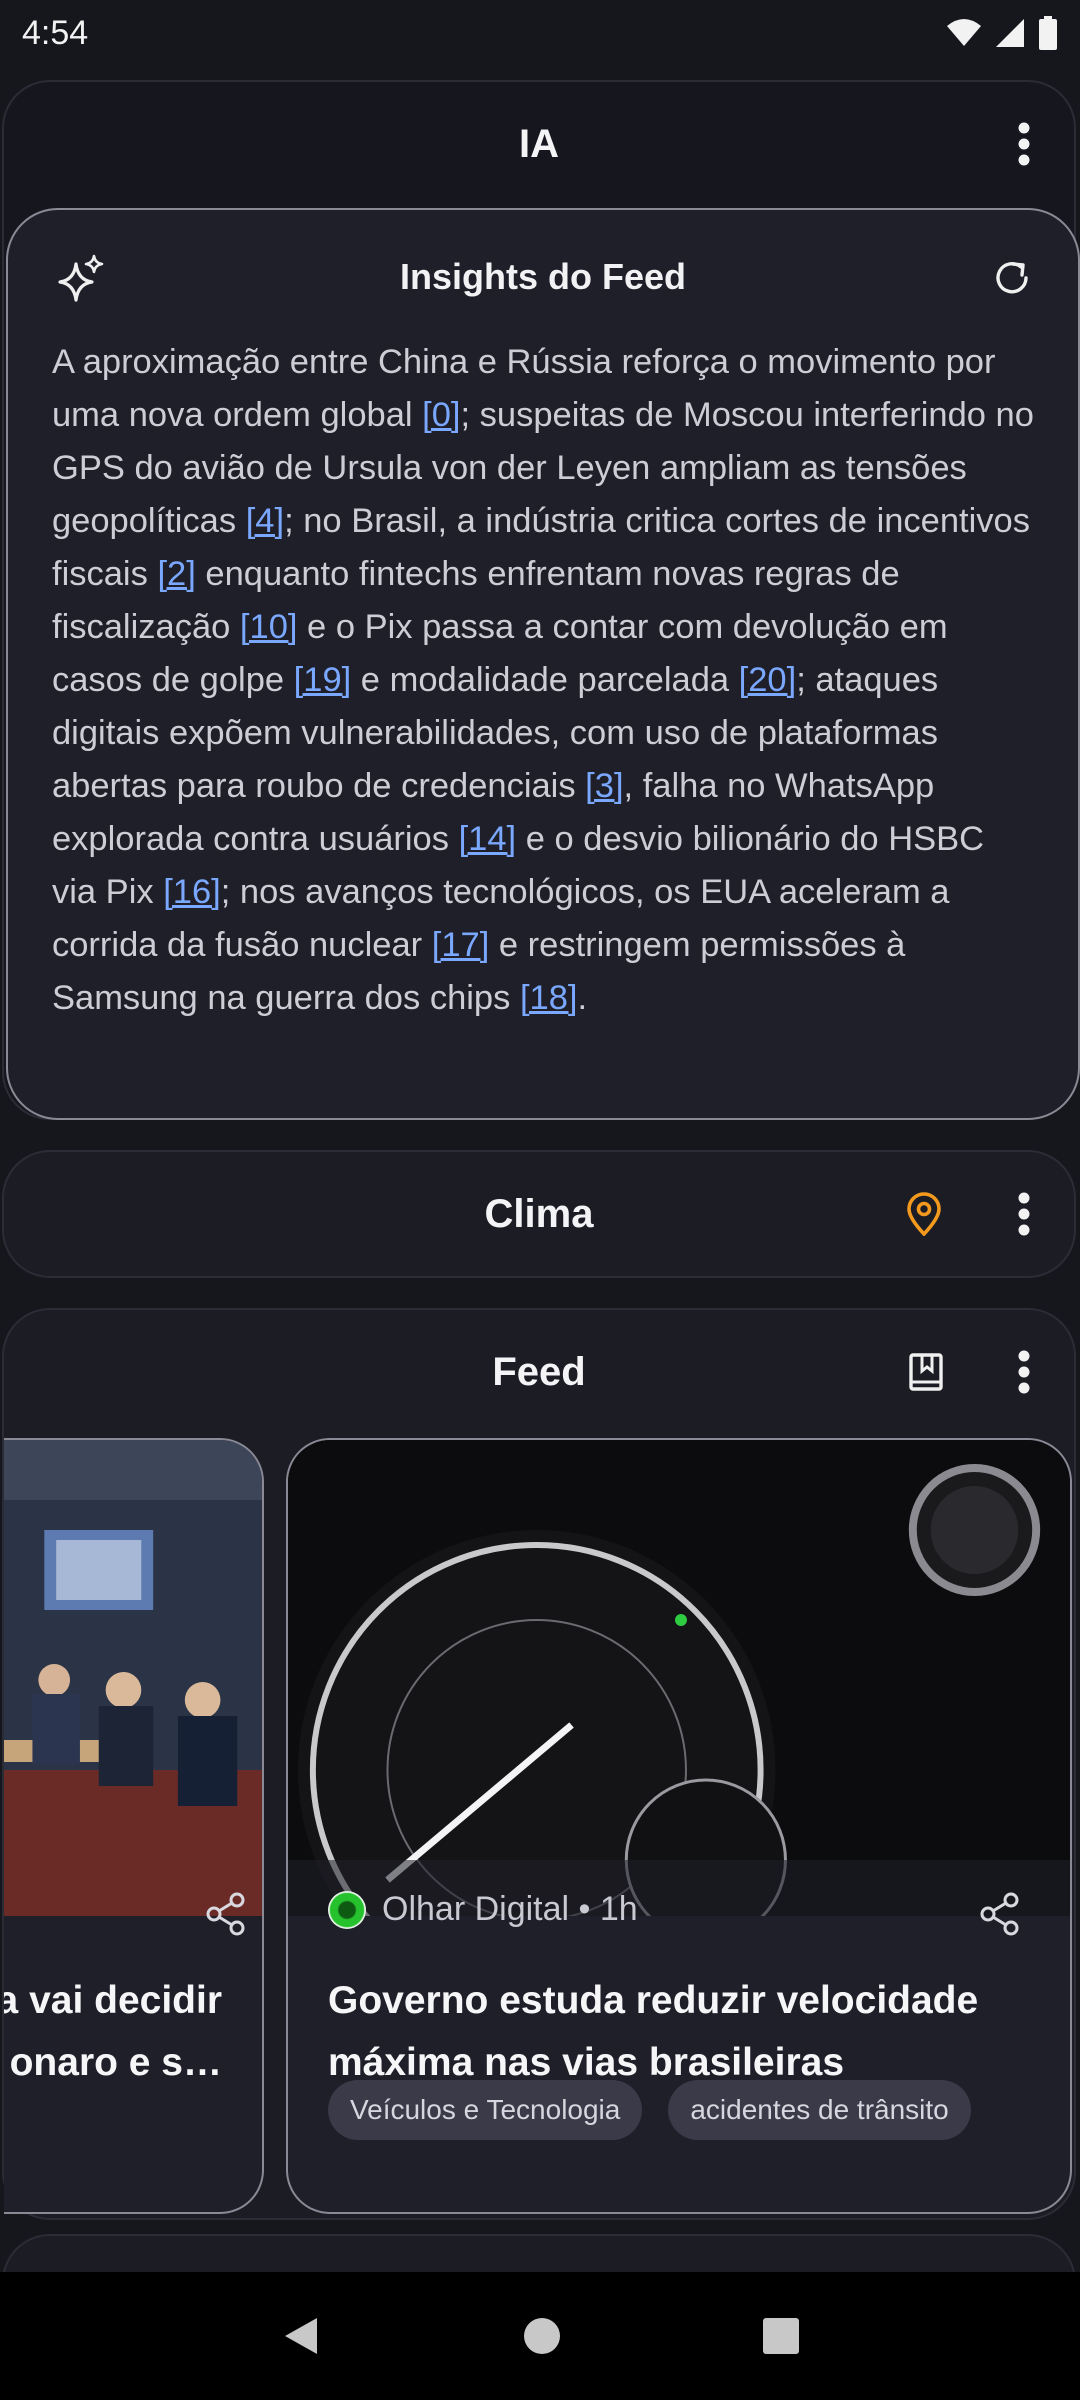  What do you see at coordinates (1012, 278) in the screenshot?
I see `refresh-icon` at bounding box center [1012, 278].